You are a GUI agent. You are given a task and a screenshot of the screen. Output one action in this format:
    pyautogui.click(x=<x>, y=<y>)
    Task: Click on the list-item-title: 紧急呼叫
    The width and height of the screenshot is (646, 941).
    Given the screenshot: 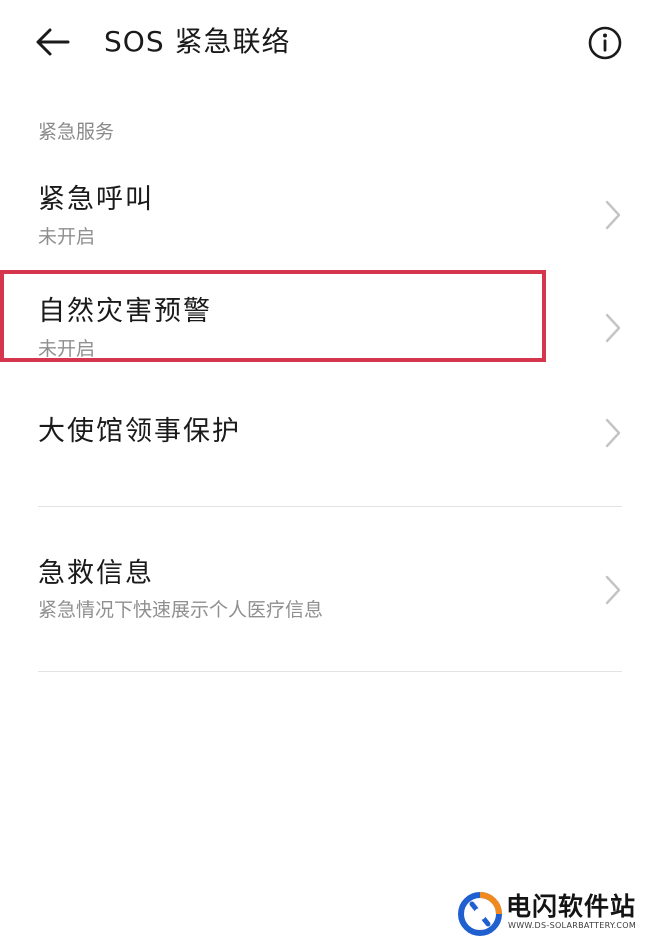 What is the action you would take?
    pyautogui.click(x=96, y=199)
    